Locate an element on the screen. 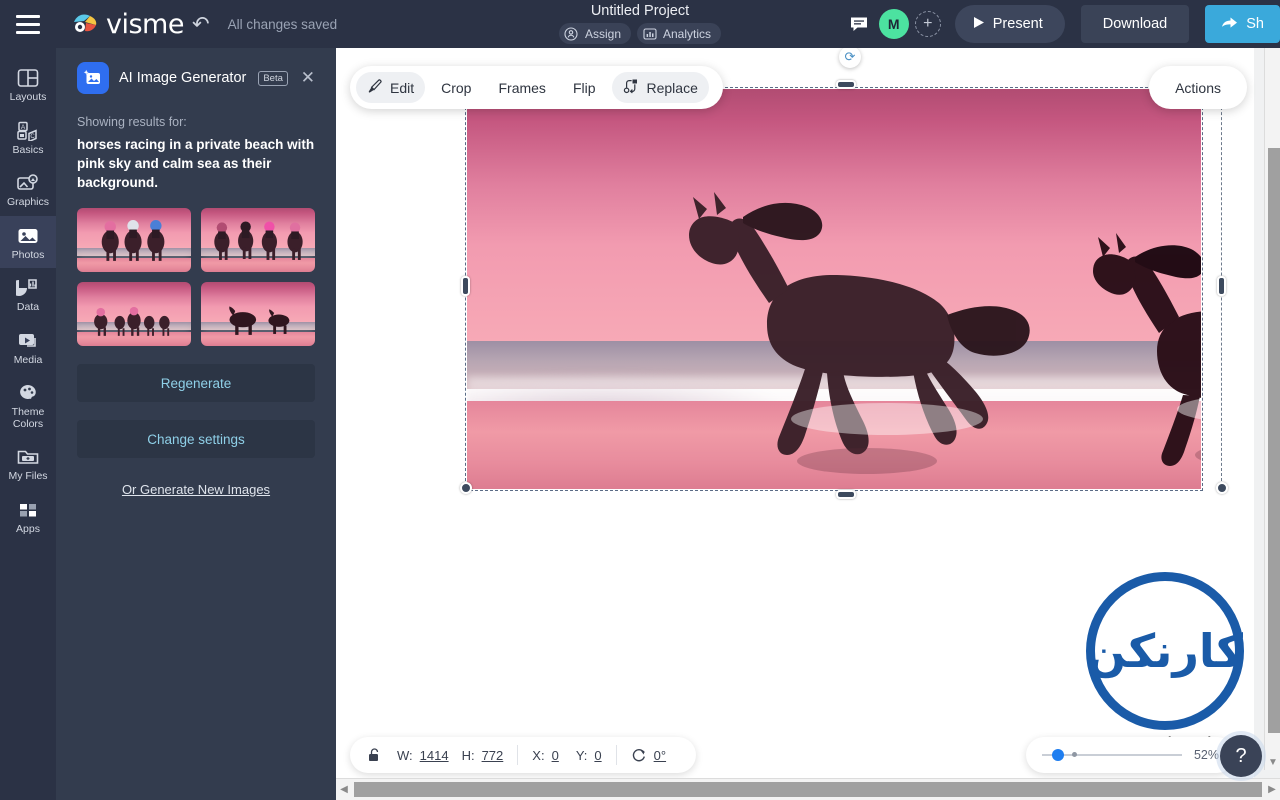  height-label: H: is located at coordinates (468, 755).